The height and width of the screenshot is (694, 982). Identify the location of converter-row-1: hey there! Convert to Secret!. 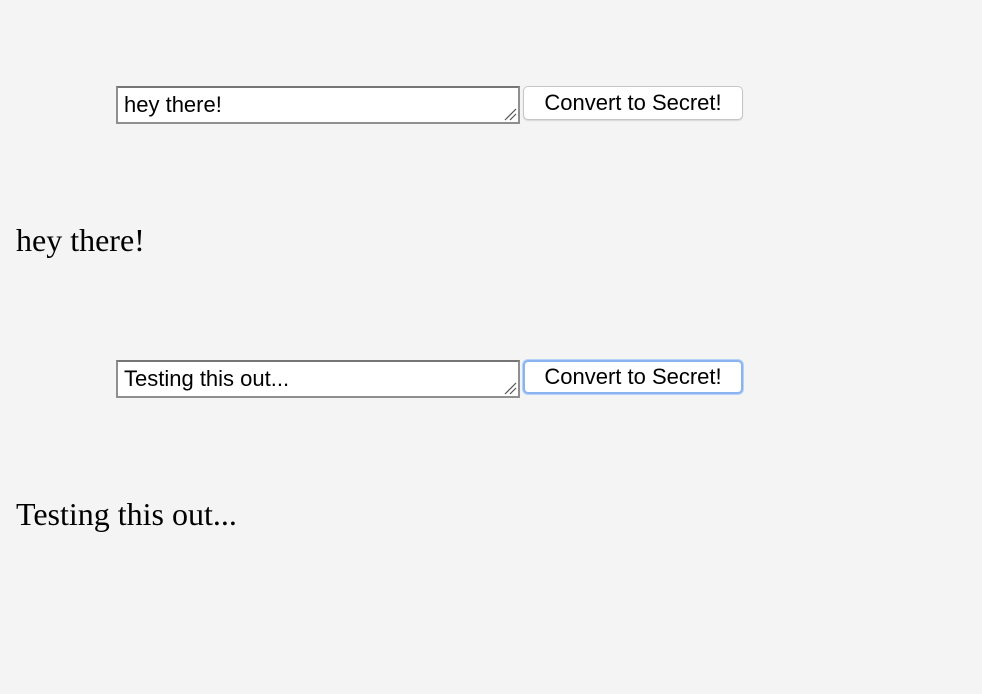
(429, 105).